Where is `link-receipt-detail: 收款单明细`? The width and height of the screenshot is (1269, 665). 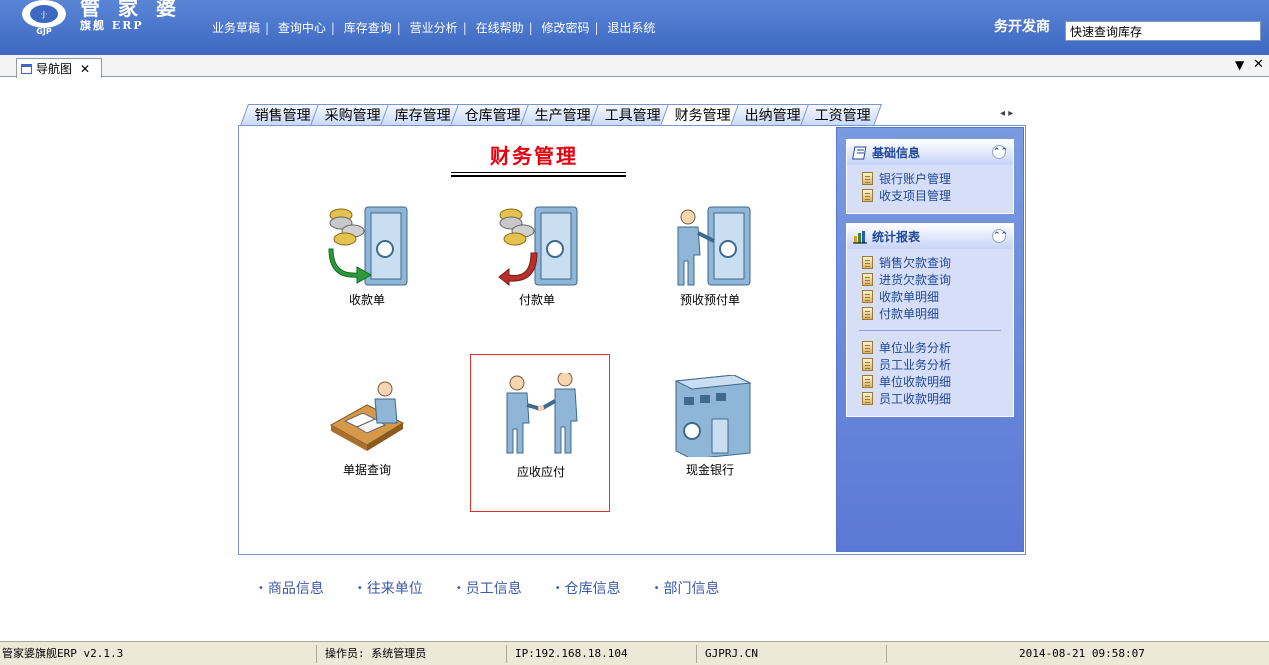 link-receipt-detail: 收款单明细 is located at coordinates (930, 296).